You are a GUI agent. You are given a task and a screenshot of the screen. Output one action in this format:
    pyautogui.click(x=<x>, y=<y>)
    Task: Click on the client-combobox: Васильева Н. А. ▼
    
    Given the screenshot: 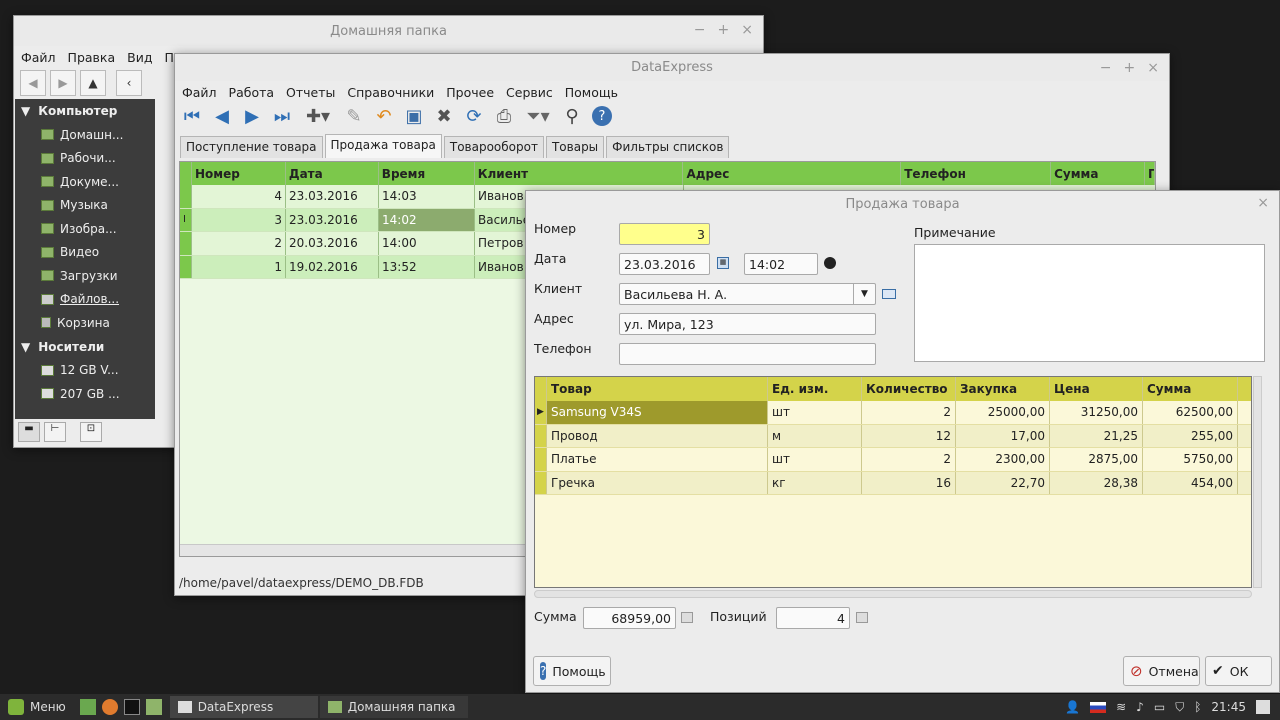 What is the action you would take?
    pyautogui.click(x=747, y=294)
    